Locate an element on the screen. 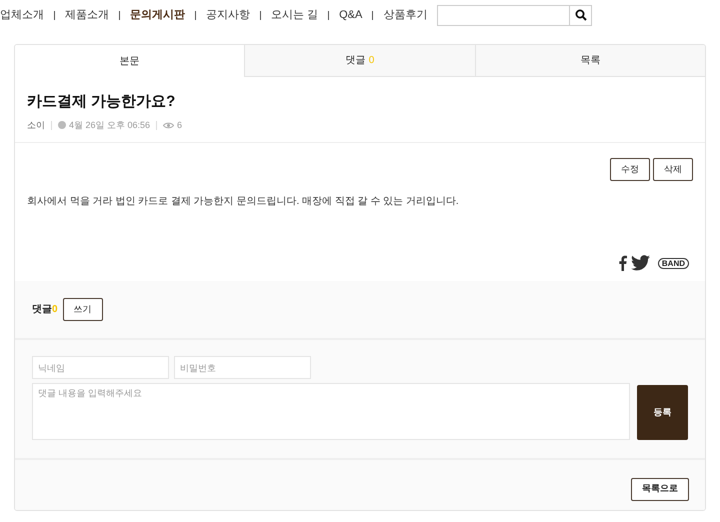 Image resolution: width=720 pixels, height=522 pixels. back-to-list-button: 목록으로 is located at coordinates (660, 489).